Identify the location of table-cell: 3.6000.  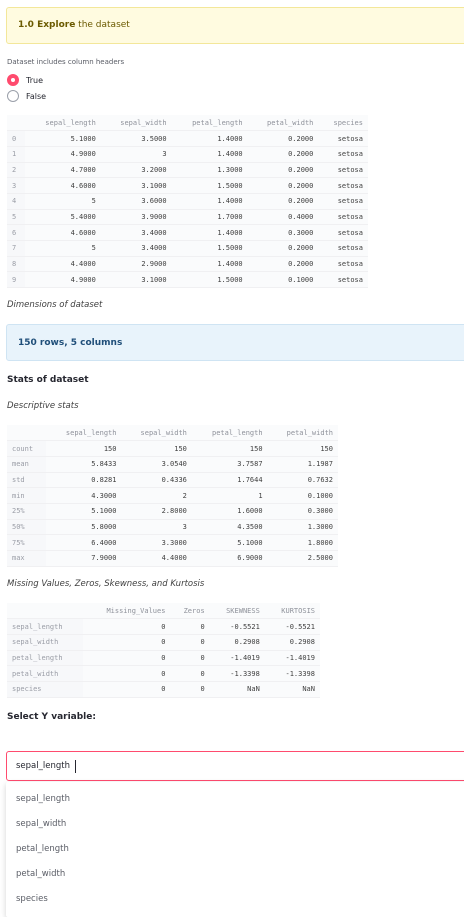
(136, 201).